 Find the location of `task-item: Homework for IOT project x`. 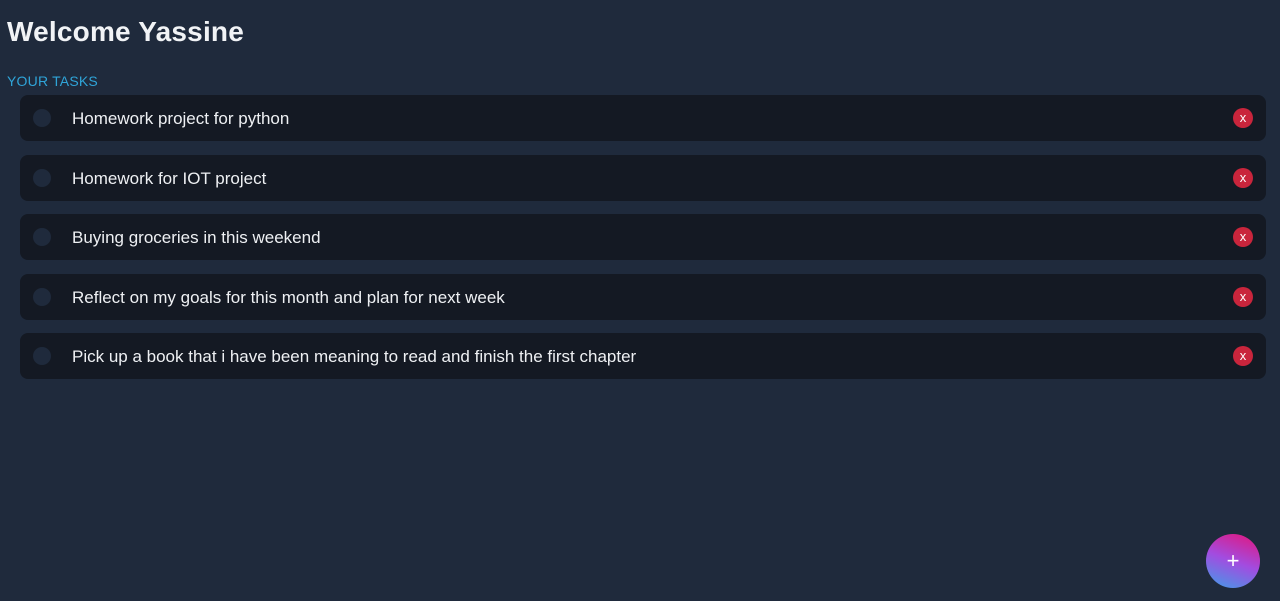

task-item: Homework for IOT project x is located at coordinates (643, 177).